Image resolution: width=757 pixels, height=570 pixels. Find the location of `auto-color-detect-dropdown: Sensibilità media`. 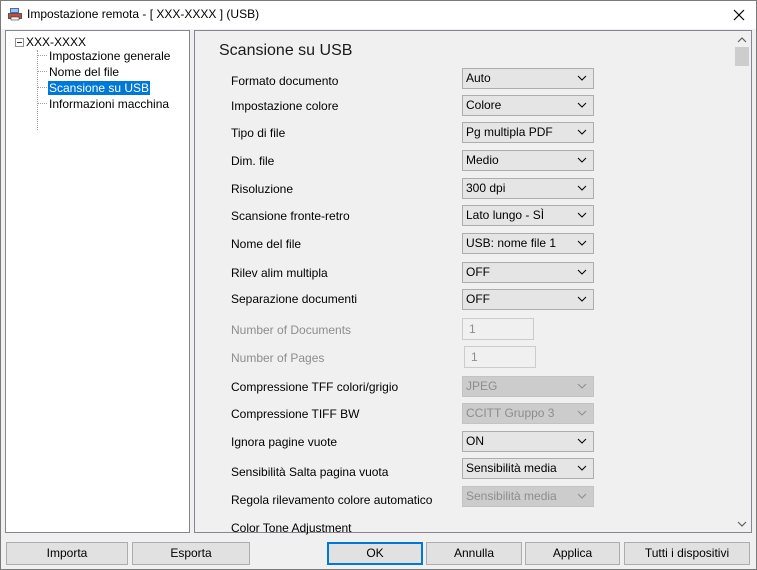

auto-color-detect-dropdown: Sensibilità media is located at coordinates (528, 496).